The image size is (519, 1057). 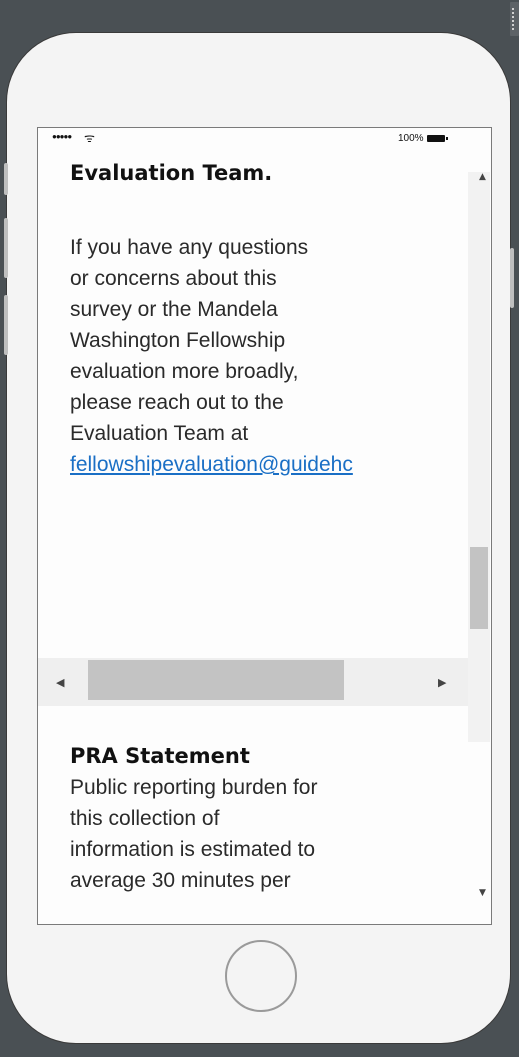 I want to click on paragraph-line: or concerns about this, so click(x=173, y=278).